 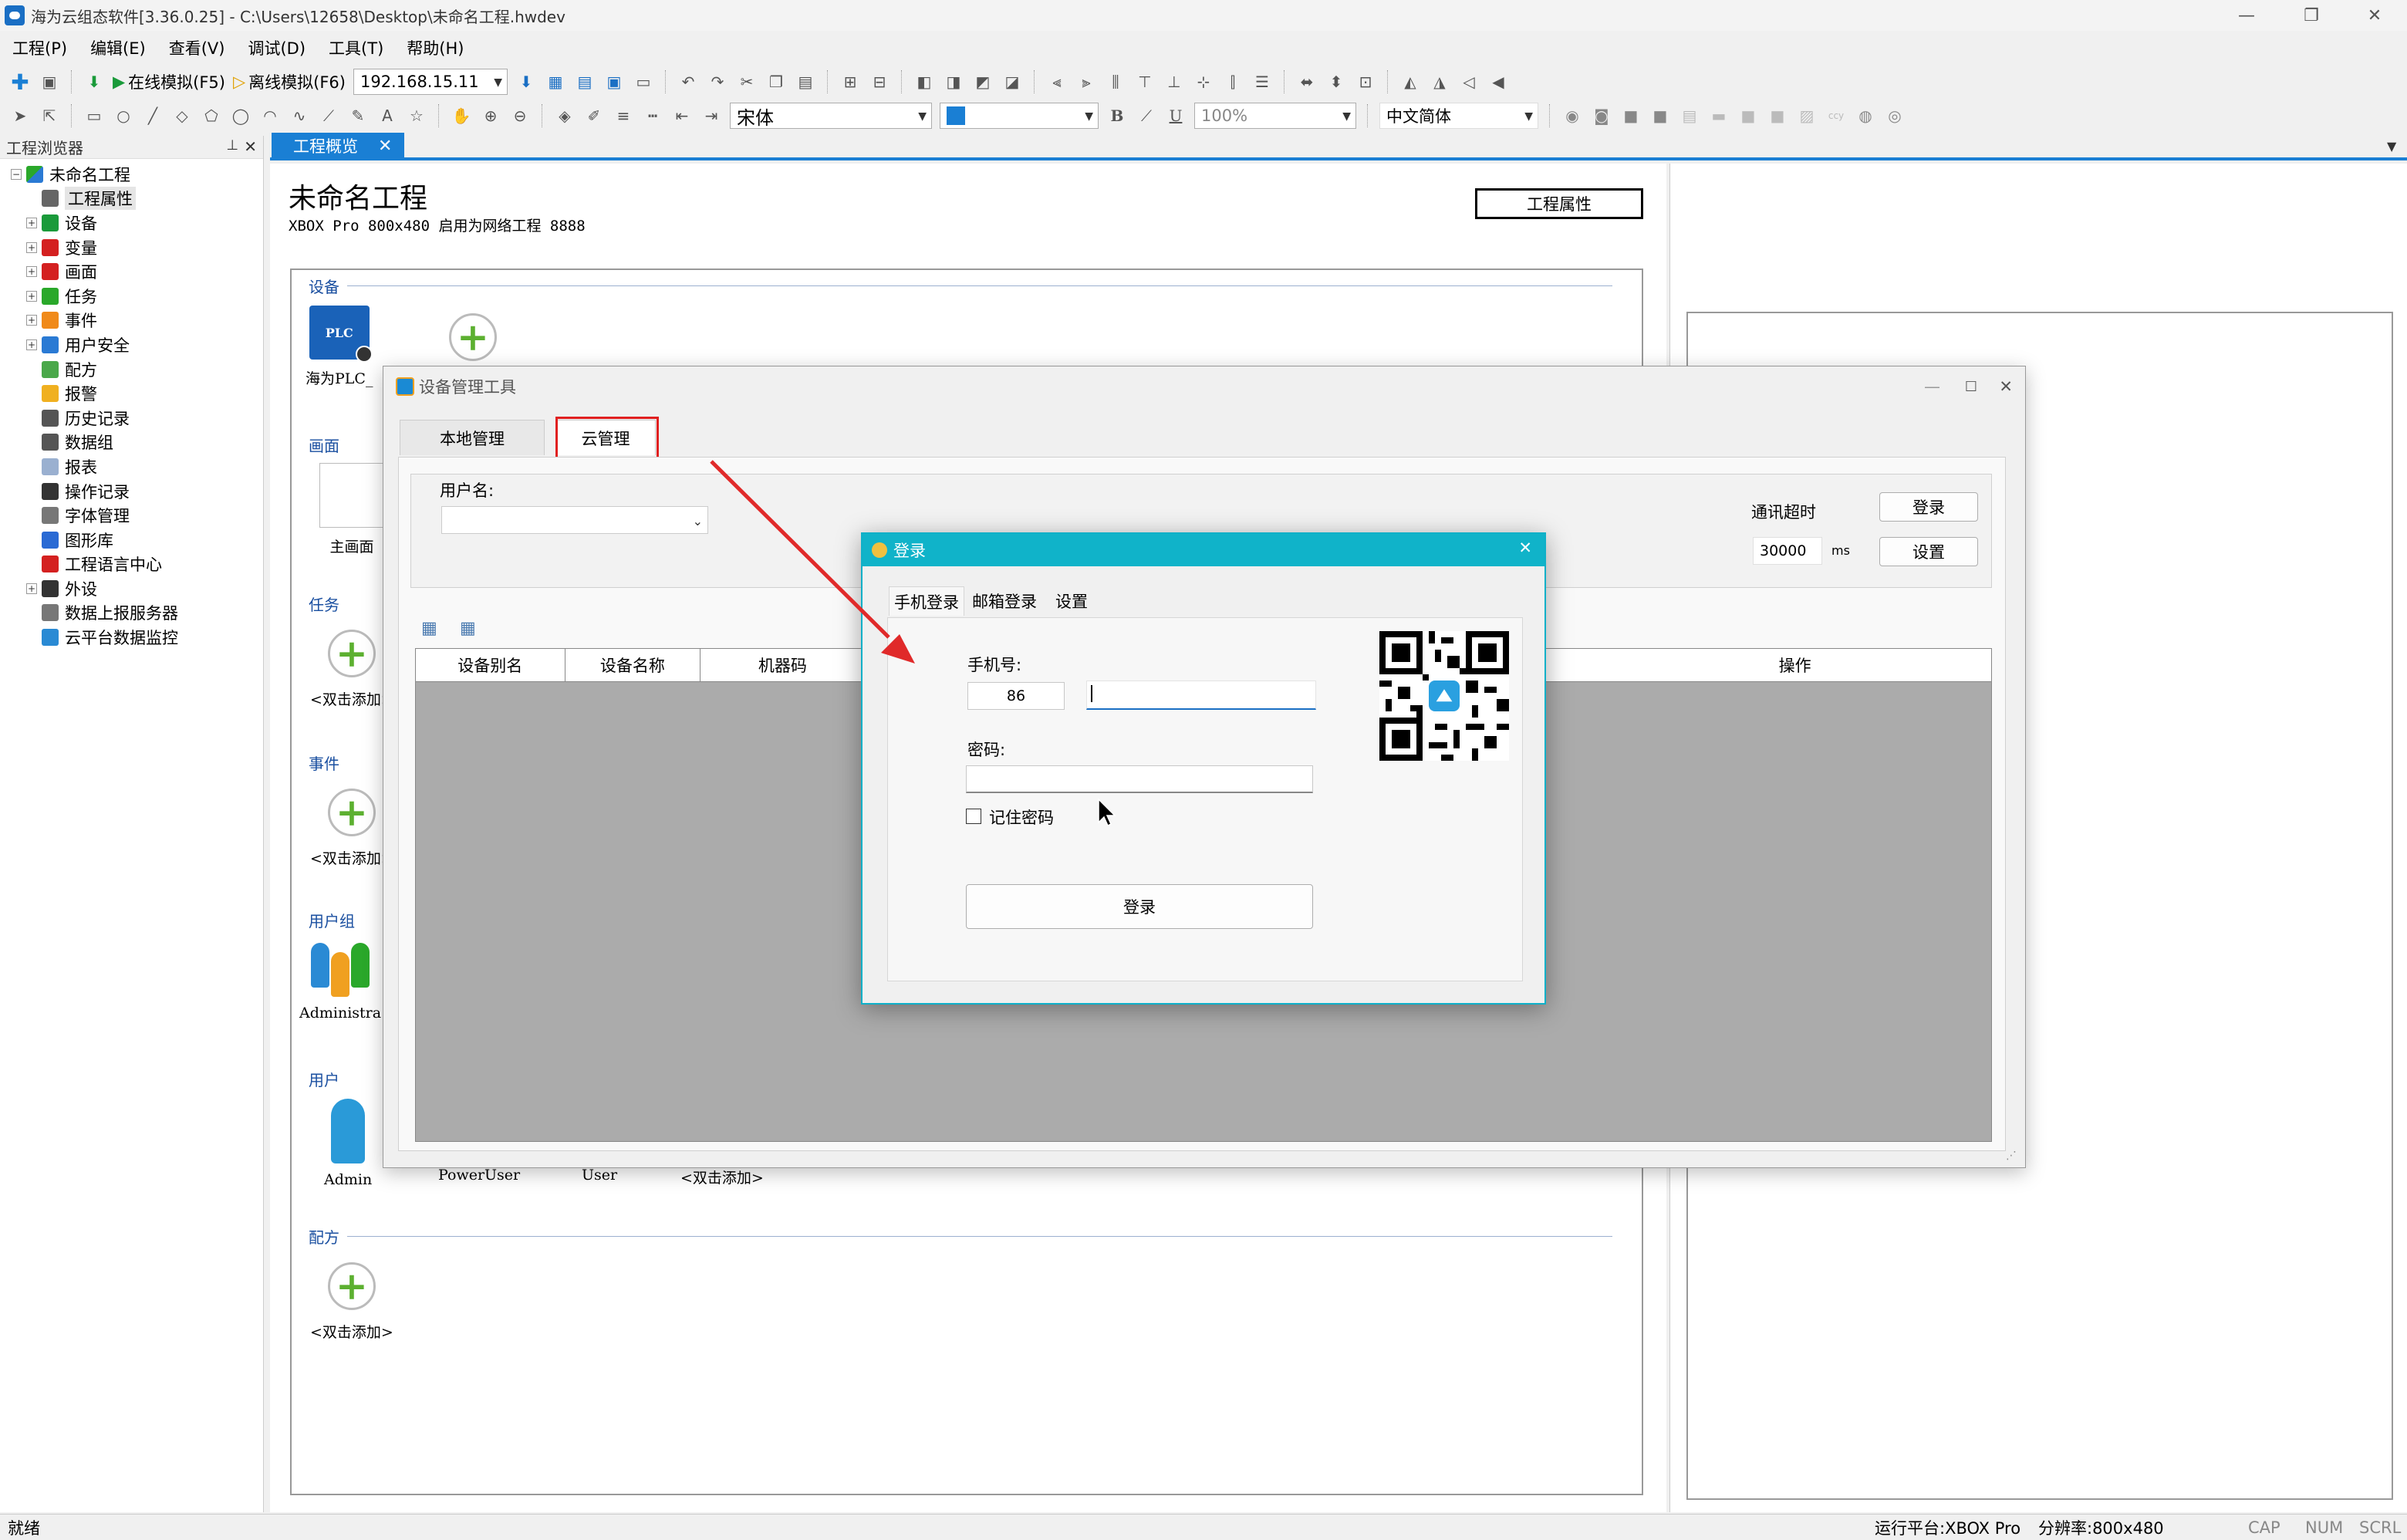 I want to click on menu-view: 查看(V), so click(x=197, y=48).